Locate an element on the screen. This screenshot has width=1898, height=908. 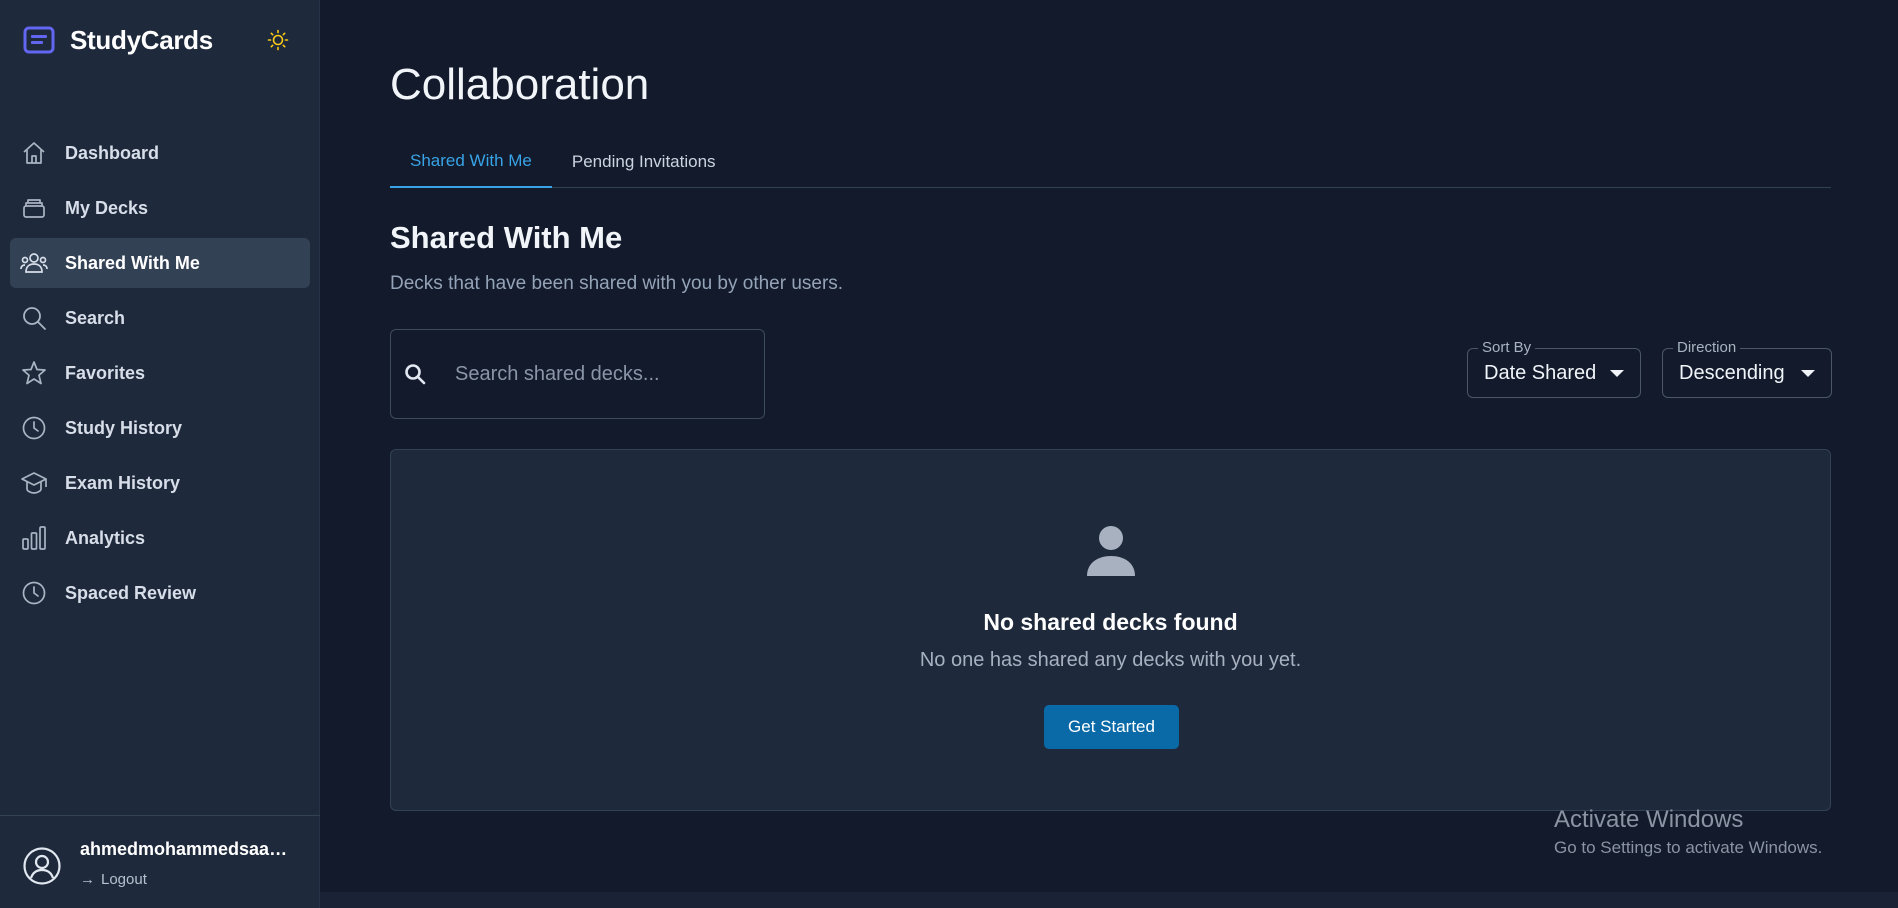
sidebar-item-analytics: Analytics is located at coordinates (160, 538).